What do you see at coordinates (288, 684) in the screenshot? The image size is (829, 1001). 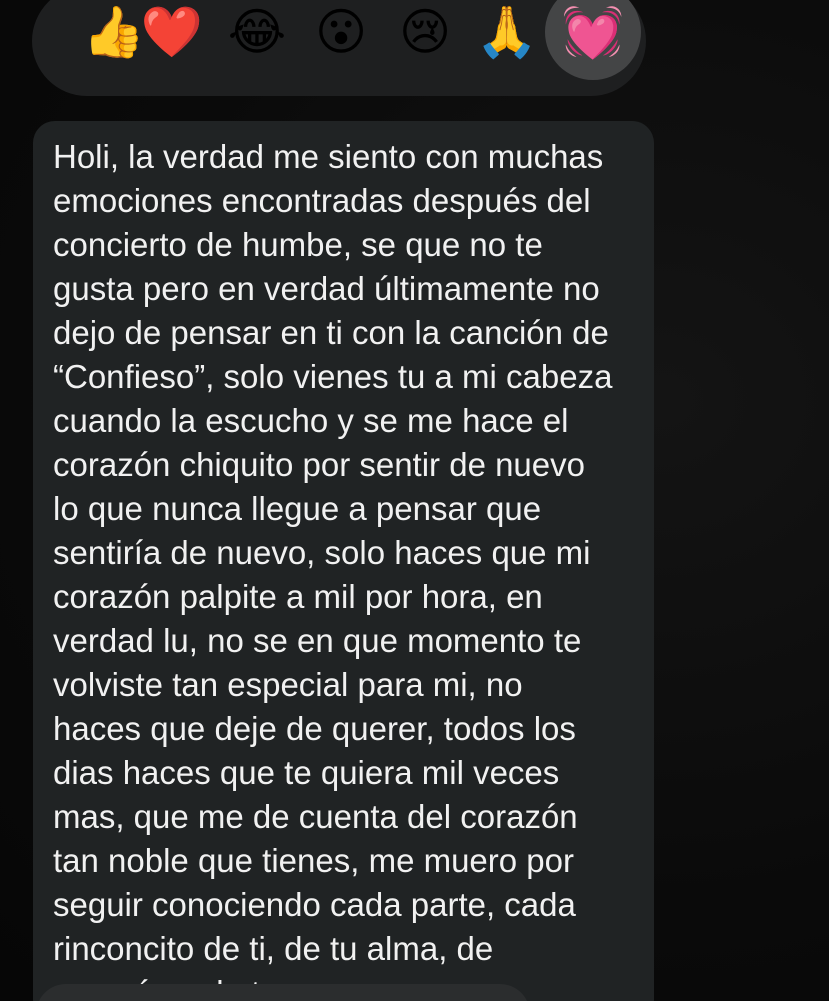 I see `message-line: volviste tan especial para mi, no` at bounding box center [288, 684].